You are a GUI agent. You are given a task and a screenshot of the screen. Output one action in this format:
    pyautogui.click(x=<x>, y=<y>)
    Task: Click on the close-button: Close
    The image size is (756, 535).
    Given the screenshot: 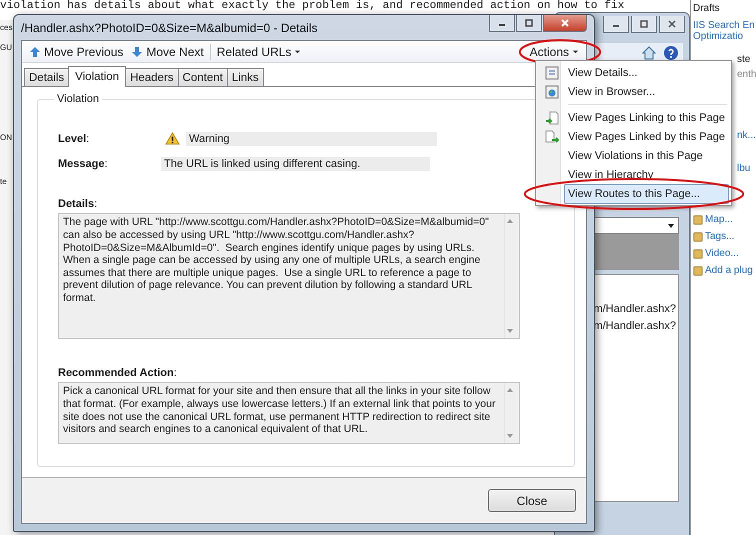 What is the action you would take?
    pyautogui.click(x=532, y=500)
    